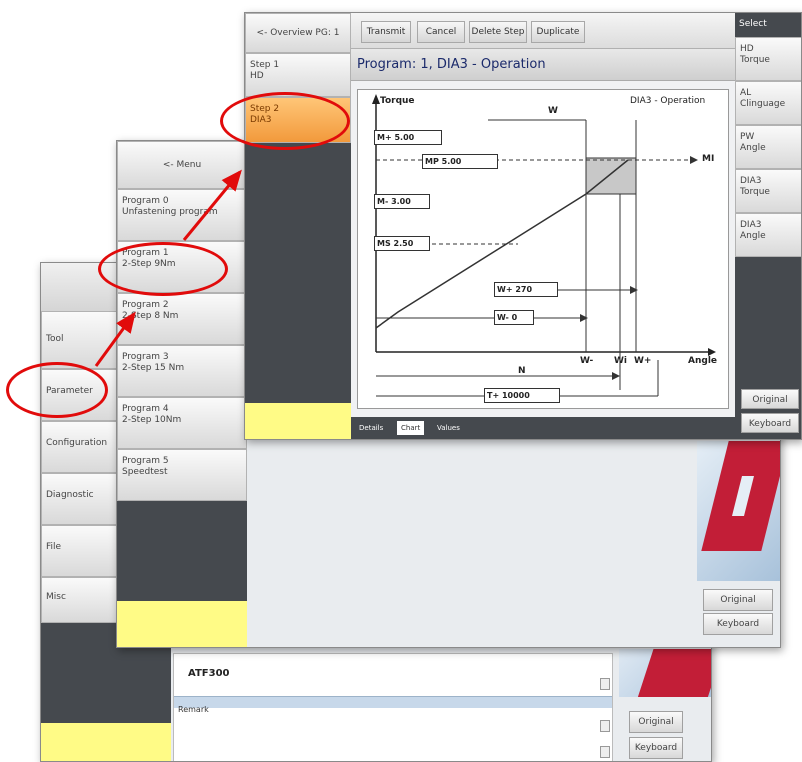 Image resolution: width=802 pixels, height=762 pixels. Describe the element at coordinates (753, 24) in the screenshot. I see `select-header: Select` at that location.